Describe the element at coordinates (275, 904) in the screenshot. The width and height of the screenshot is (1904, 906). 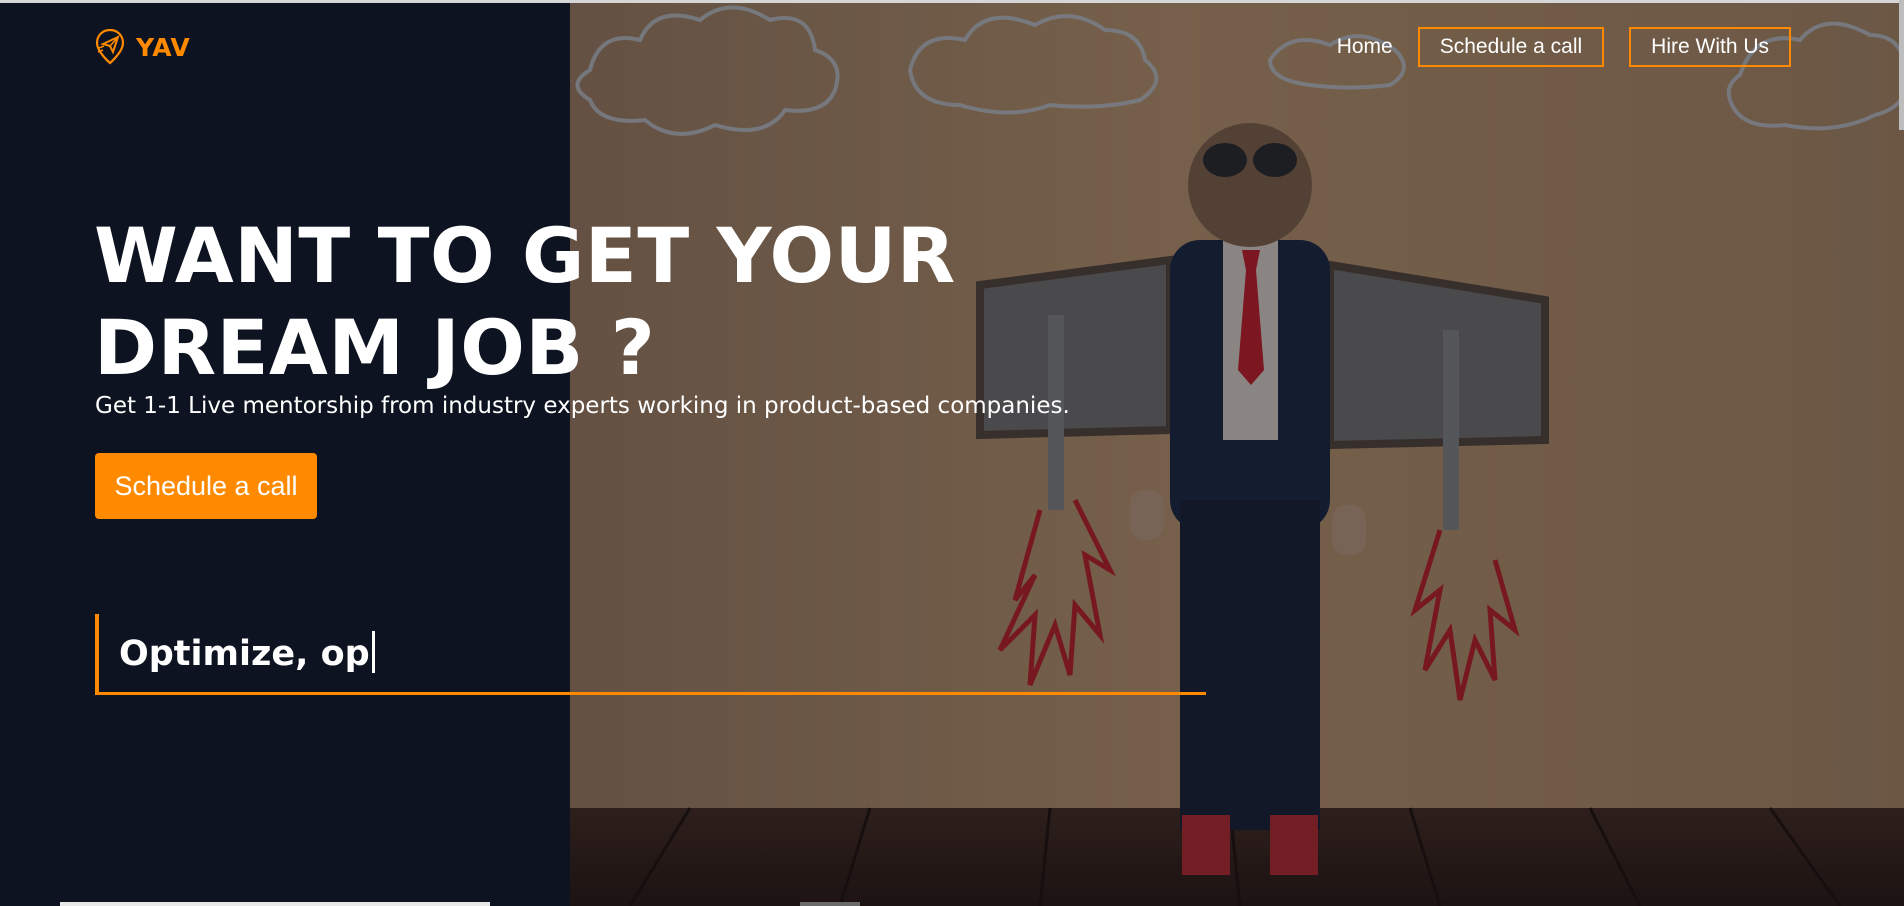
I see `horizontal-scrollbar-track` at that location.